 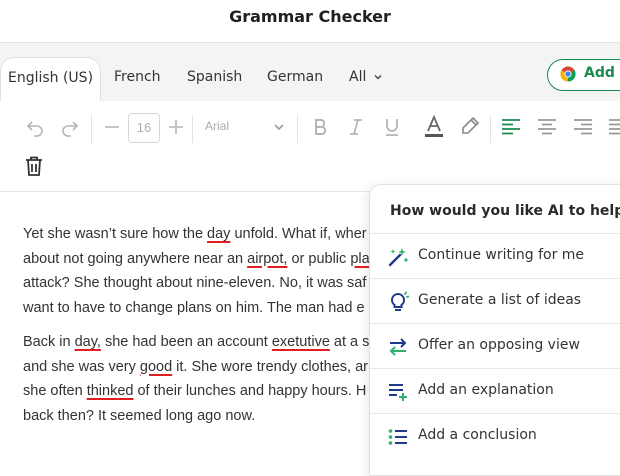 I want to click on highlighter-icon, so click(x=470, y=126).